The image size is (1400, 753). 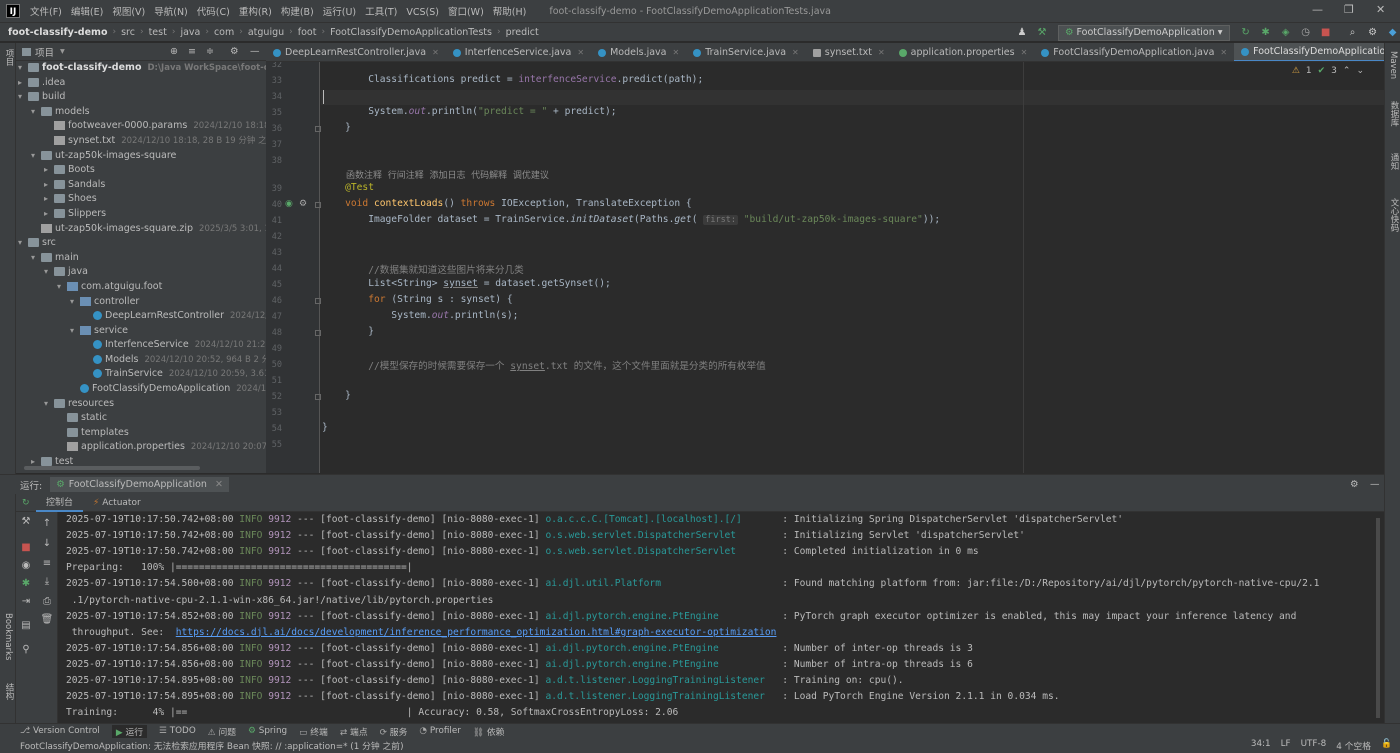 What do you see at coordinates (44, 52) in the screenshot?
I see `project-view-select: 项目` at bounding box center [44, 52].